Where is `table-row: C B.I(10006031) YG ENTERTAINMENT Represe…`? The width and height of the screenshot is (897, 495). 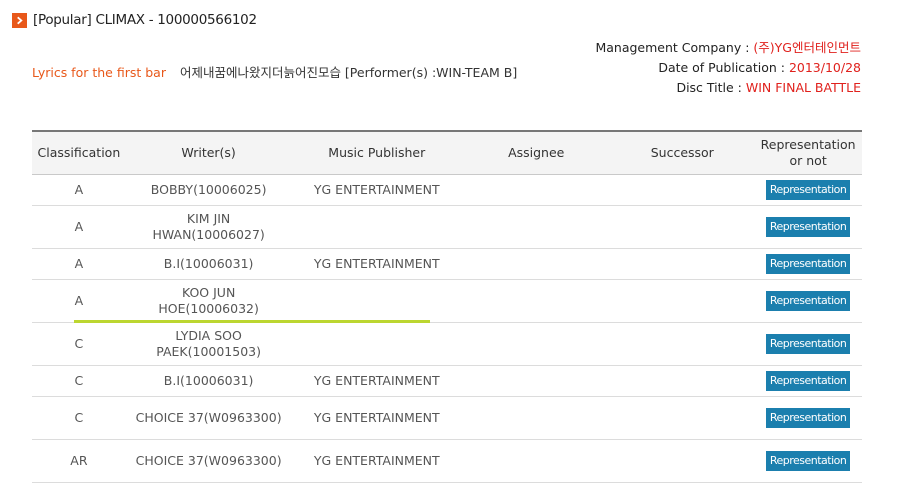
table-row: C B.I(10006031) YG ENTERTAINMENT Represe… is located at coordinates (447, 381).